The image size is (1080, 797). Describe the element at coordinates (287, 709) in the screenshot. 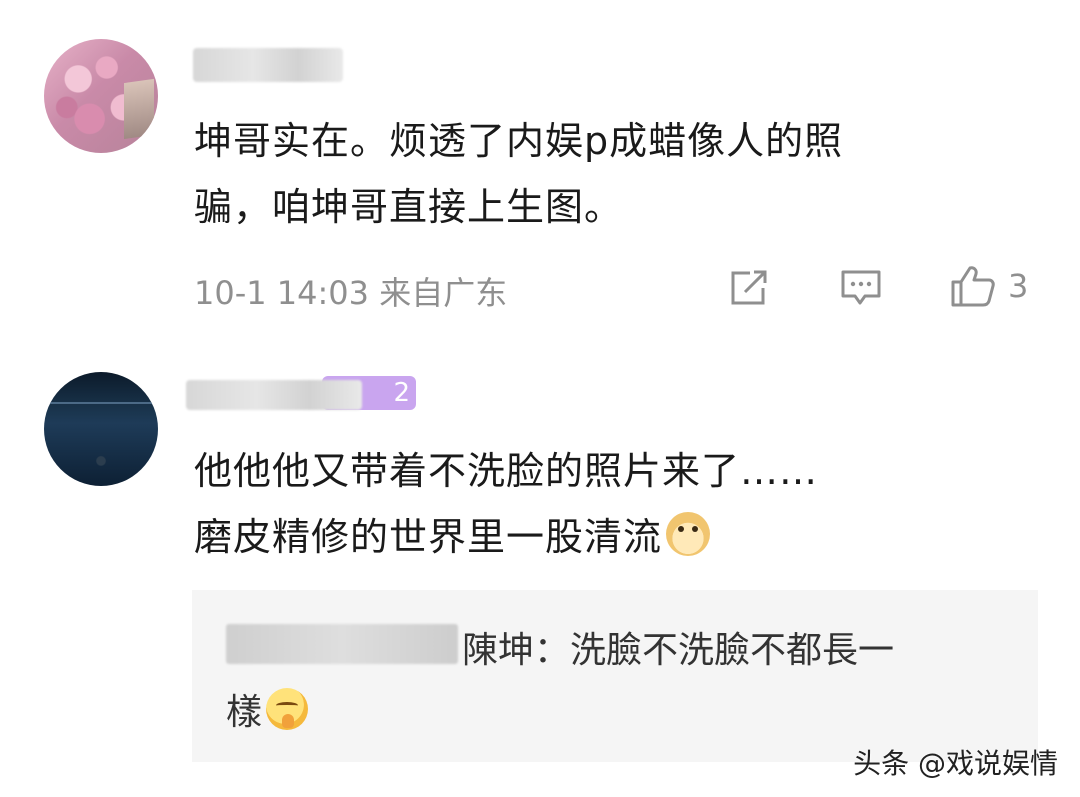

I see `shush-emoji` at that location.